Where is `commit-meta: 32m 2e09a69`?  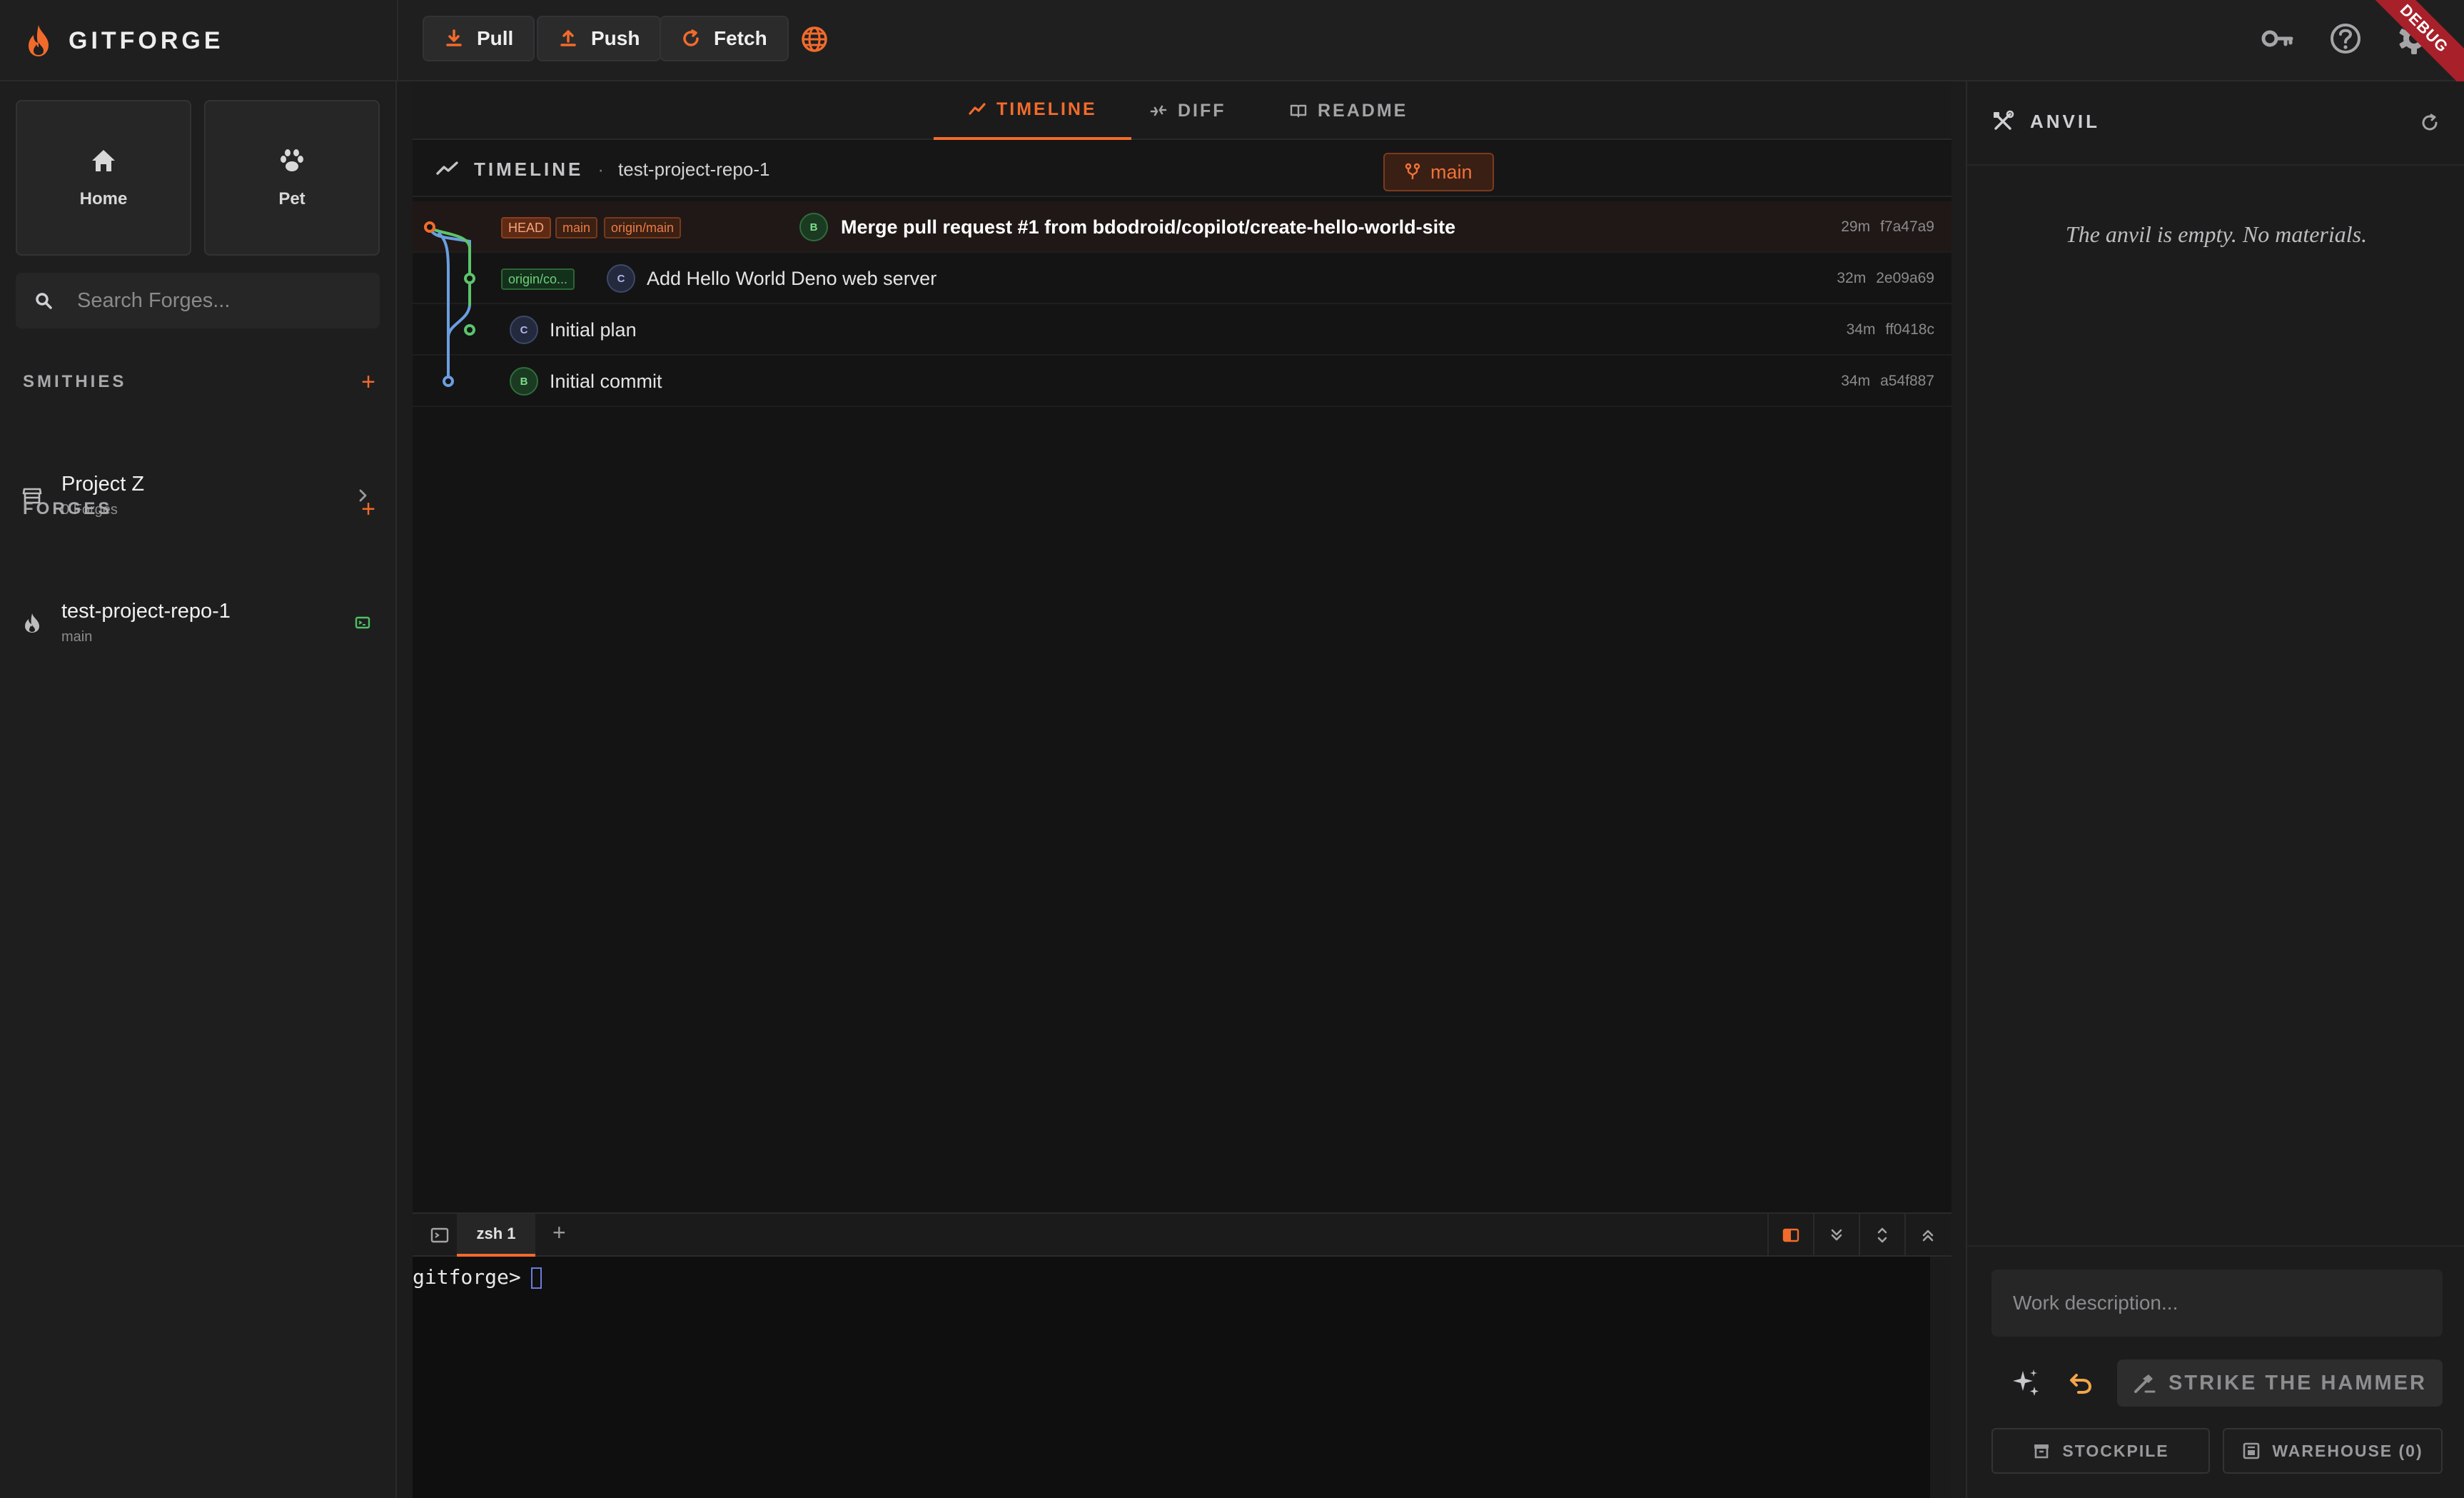
commit-meta: 32m 2e09a69 is located at coordinates (1885, 278).